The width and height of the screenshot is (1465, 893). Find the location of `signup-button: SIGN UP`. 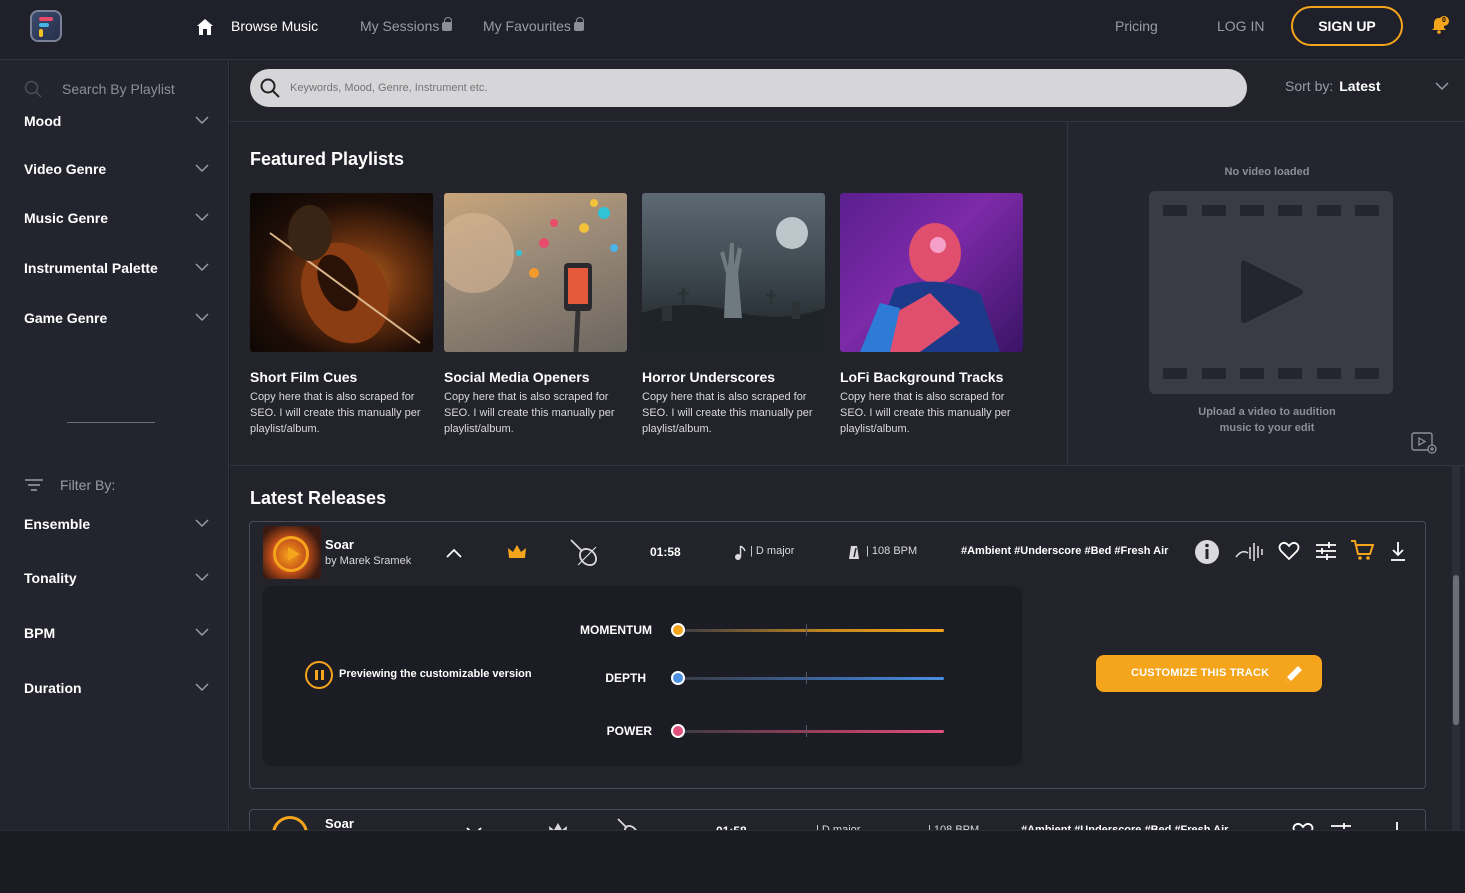

signup-button: SIGN UP is located at coordinates (1347, 26).